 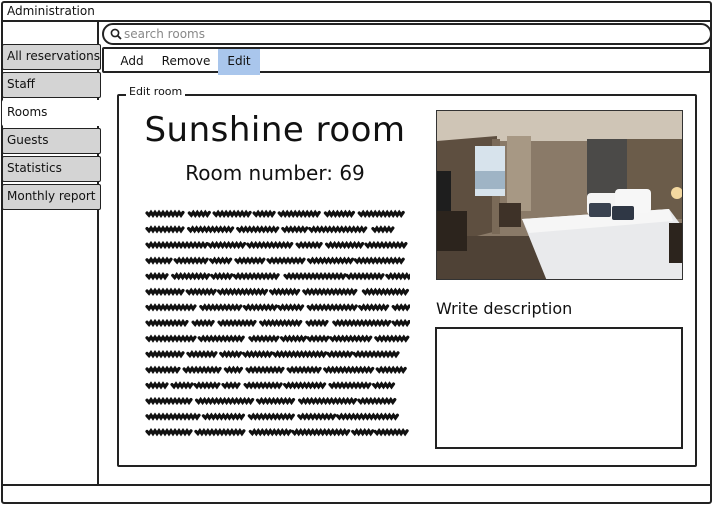 I want to click on sidebar-item-monthly-report: Monthly report, so click(x=51, y=197).